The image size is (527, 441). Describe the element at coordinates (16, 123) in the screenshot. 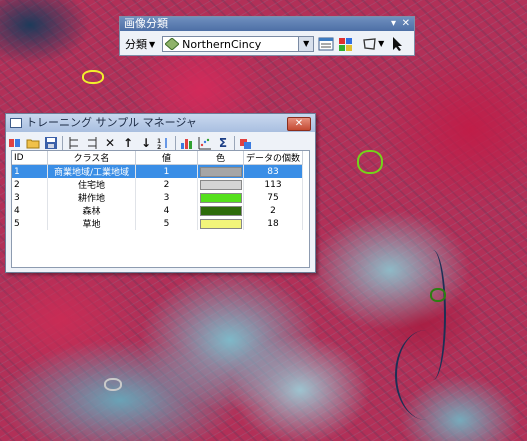

I see `window-icon` at that location.